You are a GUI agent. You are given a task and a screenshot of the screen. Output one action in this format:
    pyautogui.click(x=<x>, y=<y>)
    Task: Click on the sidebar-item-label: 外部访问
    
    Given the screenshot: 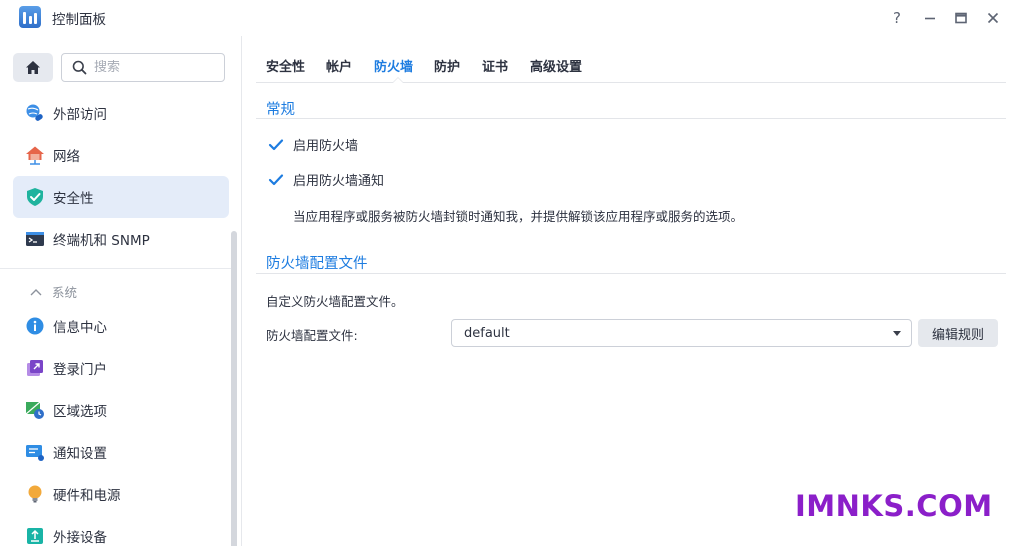 What is the action you would take?
    pyautogui.click(x=80, y=115)
    